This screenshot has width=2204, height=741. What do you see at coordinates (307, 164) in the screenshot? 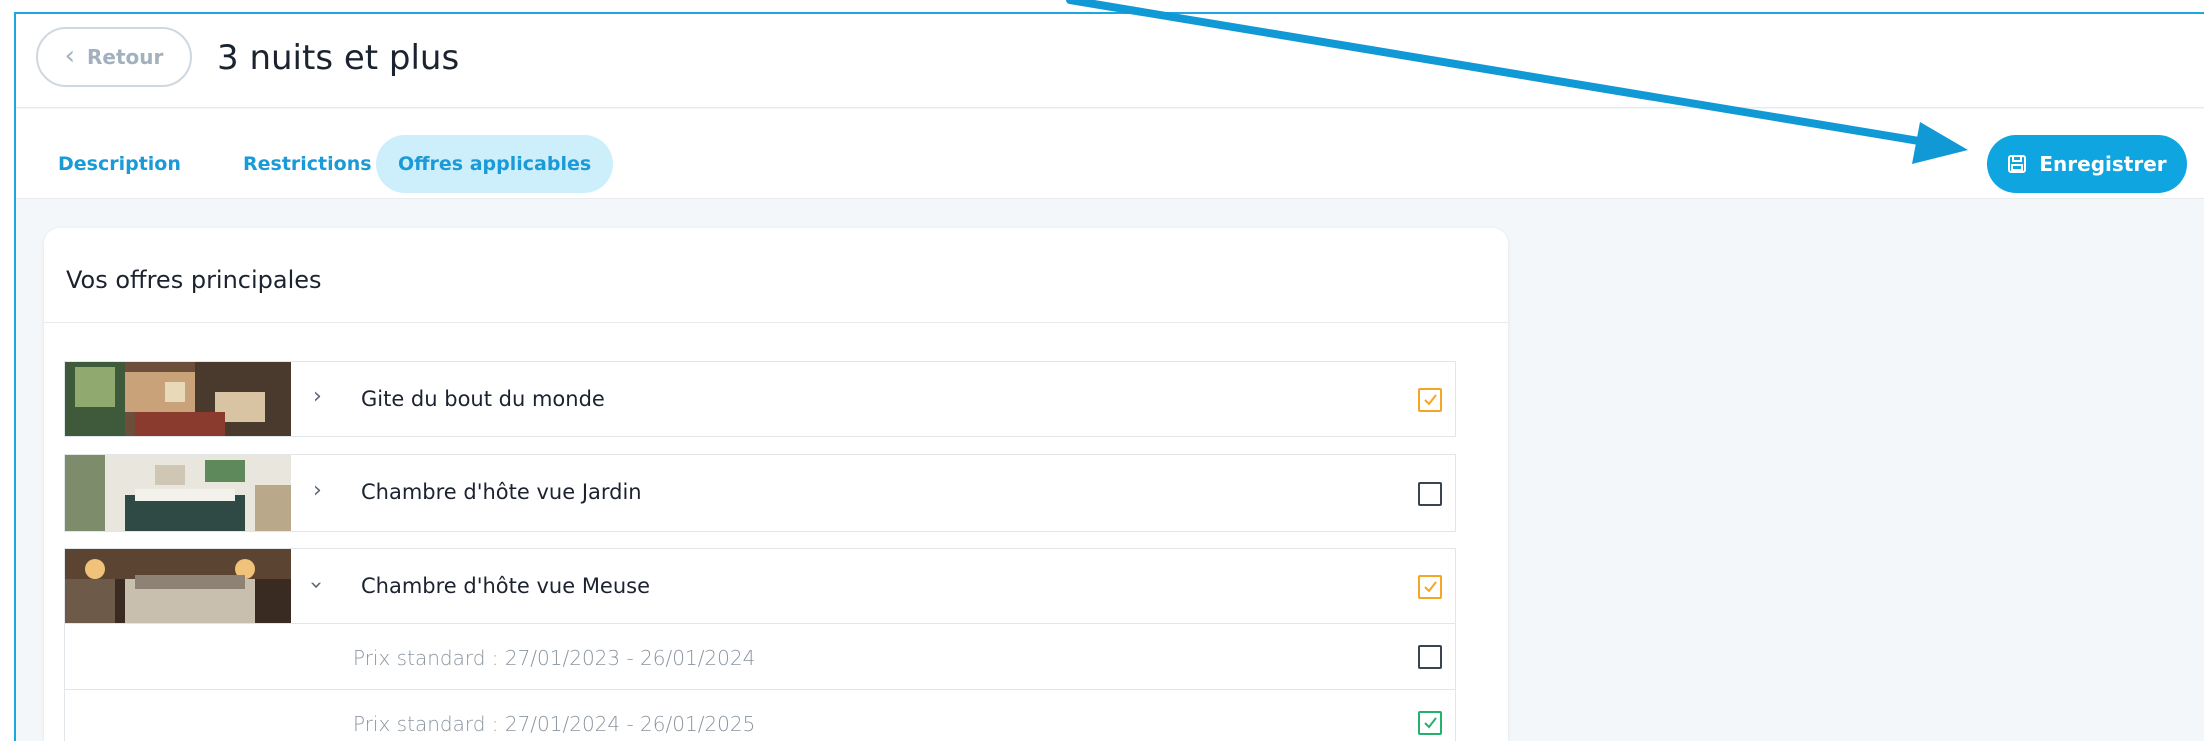
I see `tab-restrictions: Restrictions` at bounding box center [307, 164].